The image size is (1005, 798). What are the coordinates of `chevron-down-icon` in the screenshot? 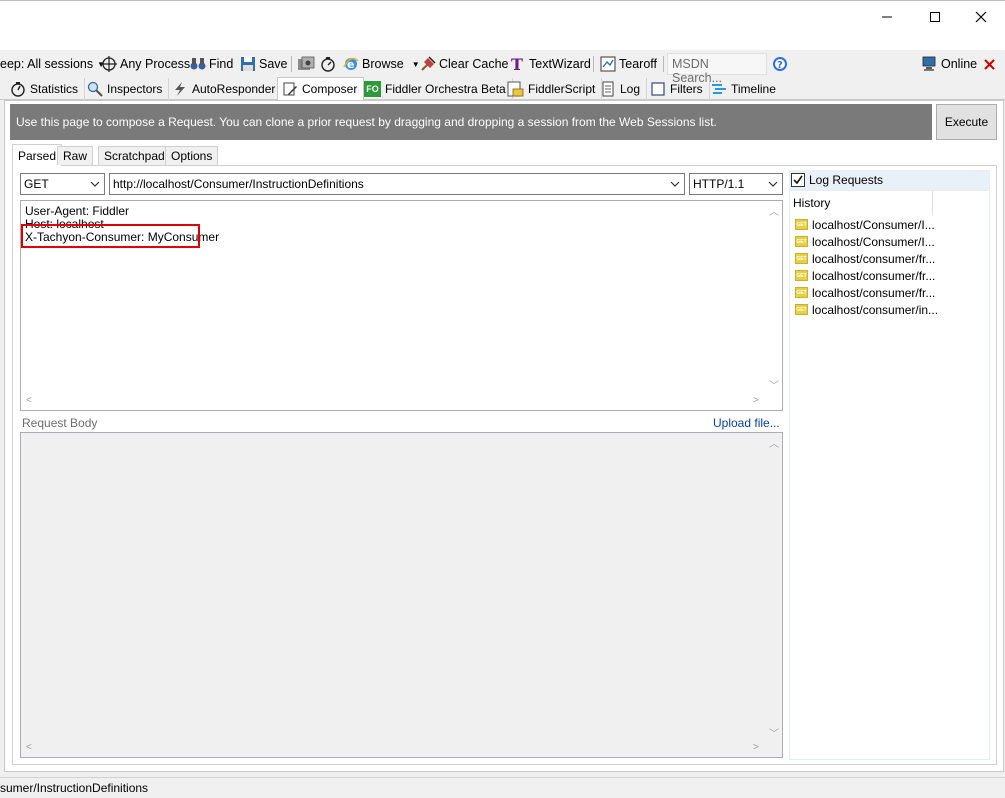 It's located at (773, 184).